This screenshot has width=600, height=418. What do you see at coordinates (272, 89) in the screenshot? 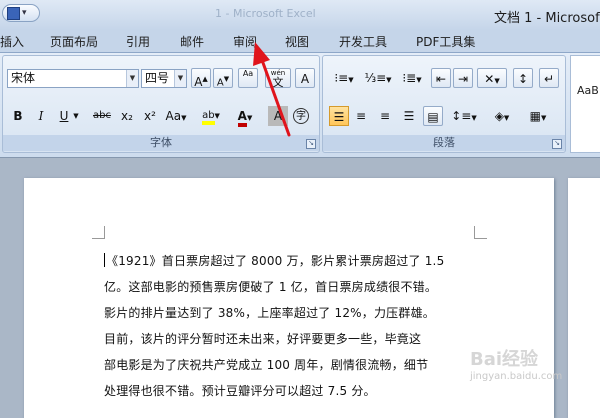
I see `annotation-arrow-icon` at bounding box center [272, 89].